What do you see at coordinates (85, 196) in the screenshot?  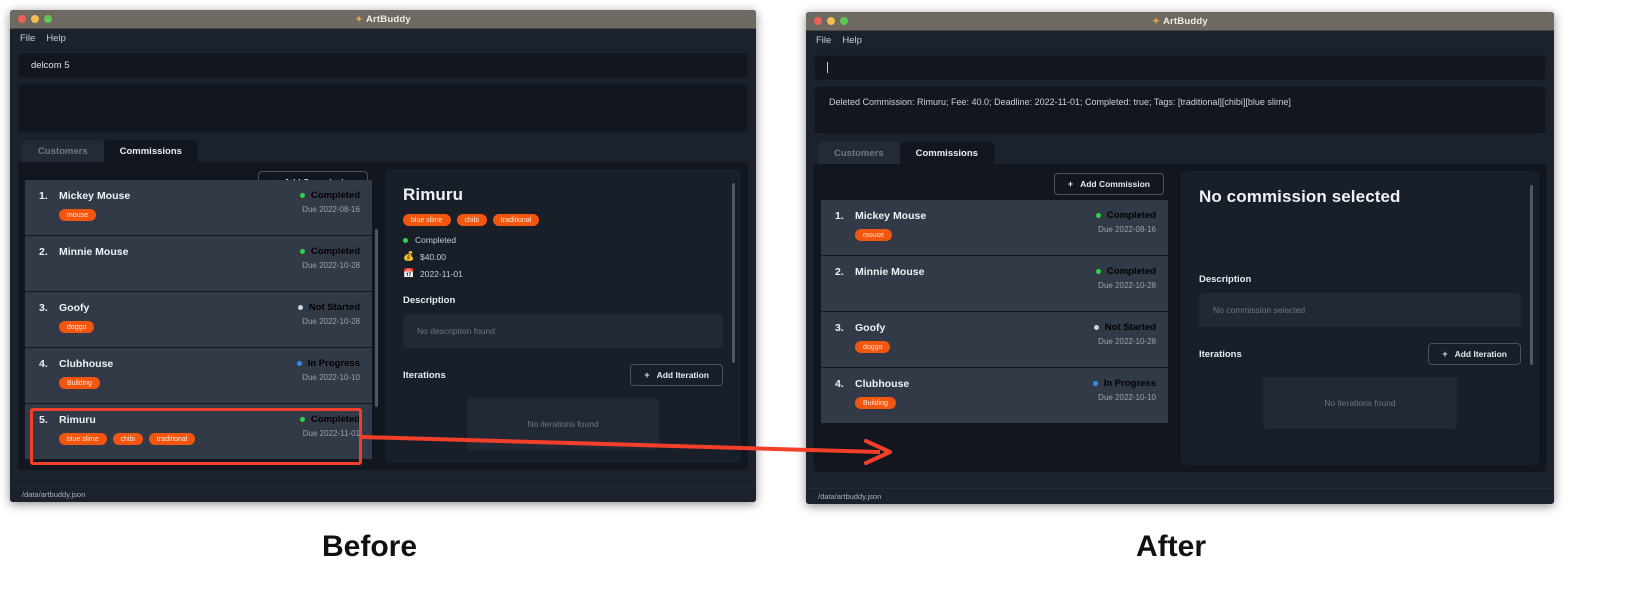 I see `commission-row-title: 1. Mickey Mouse` at bounding box center [85, 196].